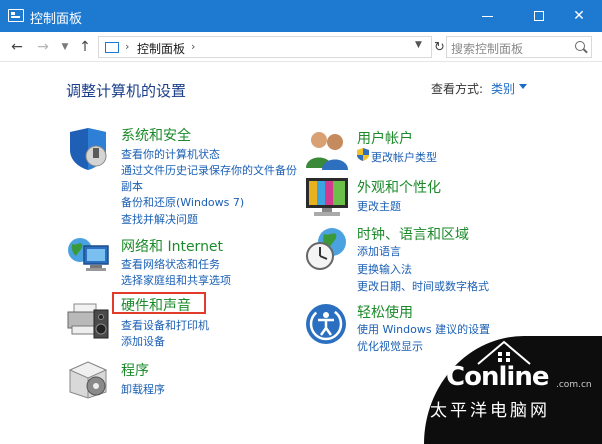 The height and width of the screenshot is (444, 602). Describe the element at coordinates (159, 303) in the screenshot. I see `highlight-annotation` at that location.